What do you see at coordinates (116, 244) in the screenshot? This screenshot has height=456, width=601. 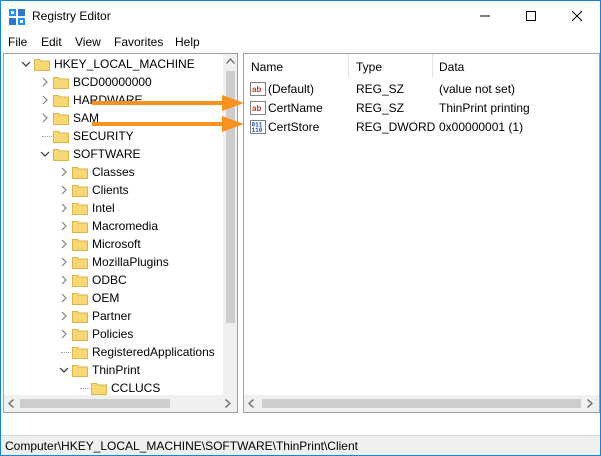 I see `tree-item-label: Microsoft` at bounding box center [116, 244].